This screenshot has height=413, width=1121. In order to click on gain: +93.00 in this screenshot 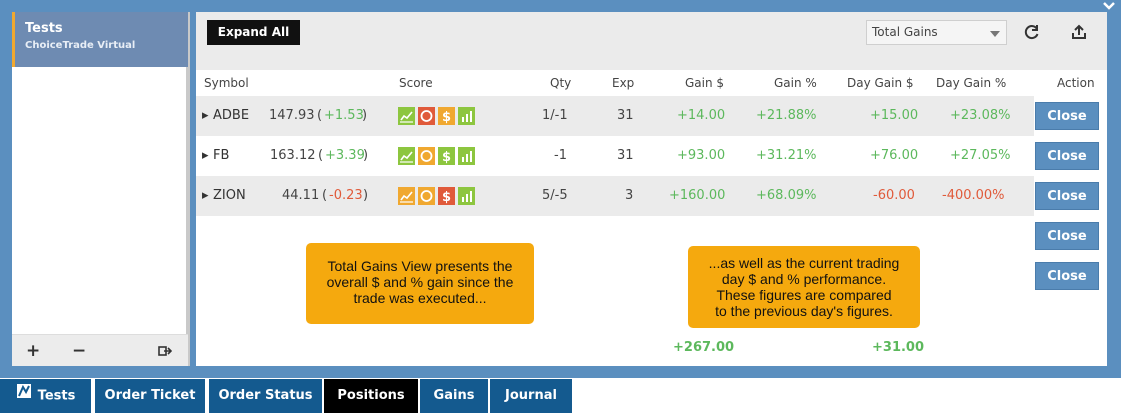, I will do `click(701, 155)`.